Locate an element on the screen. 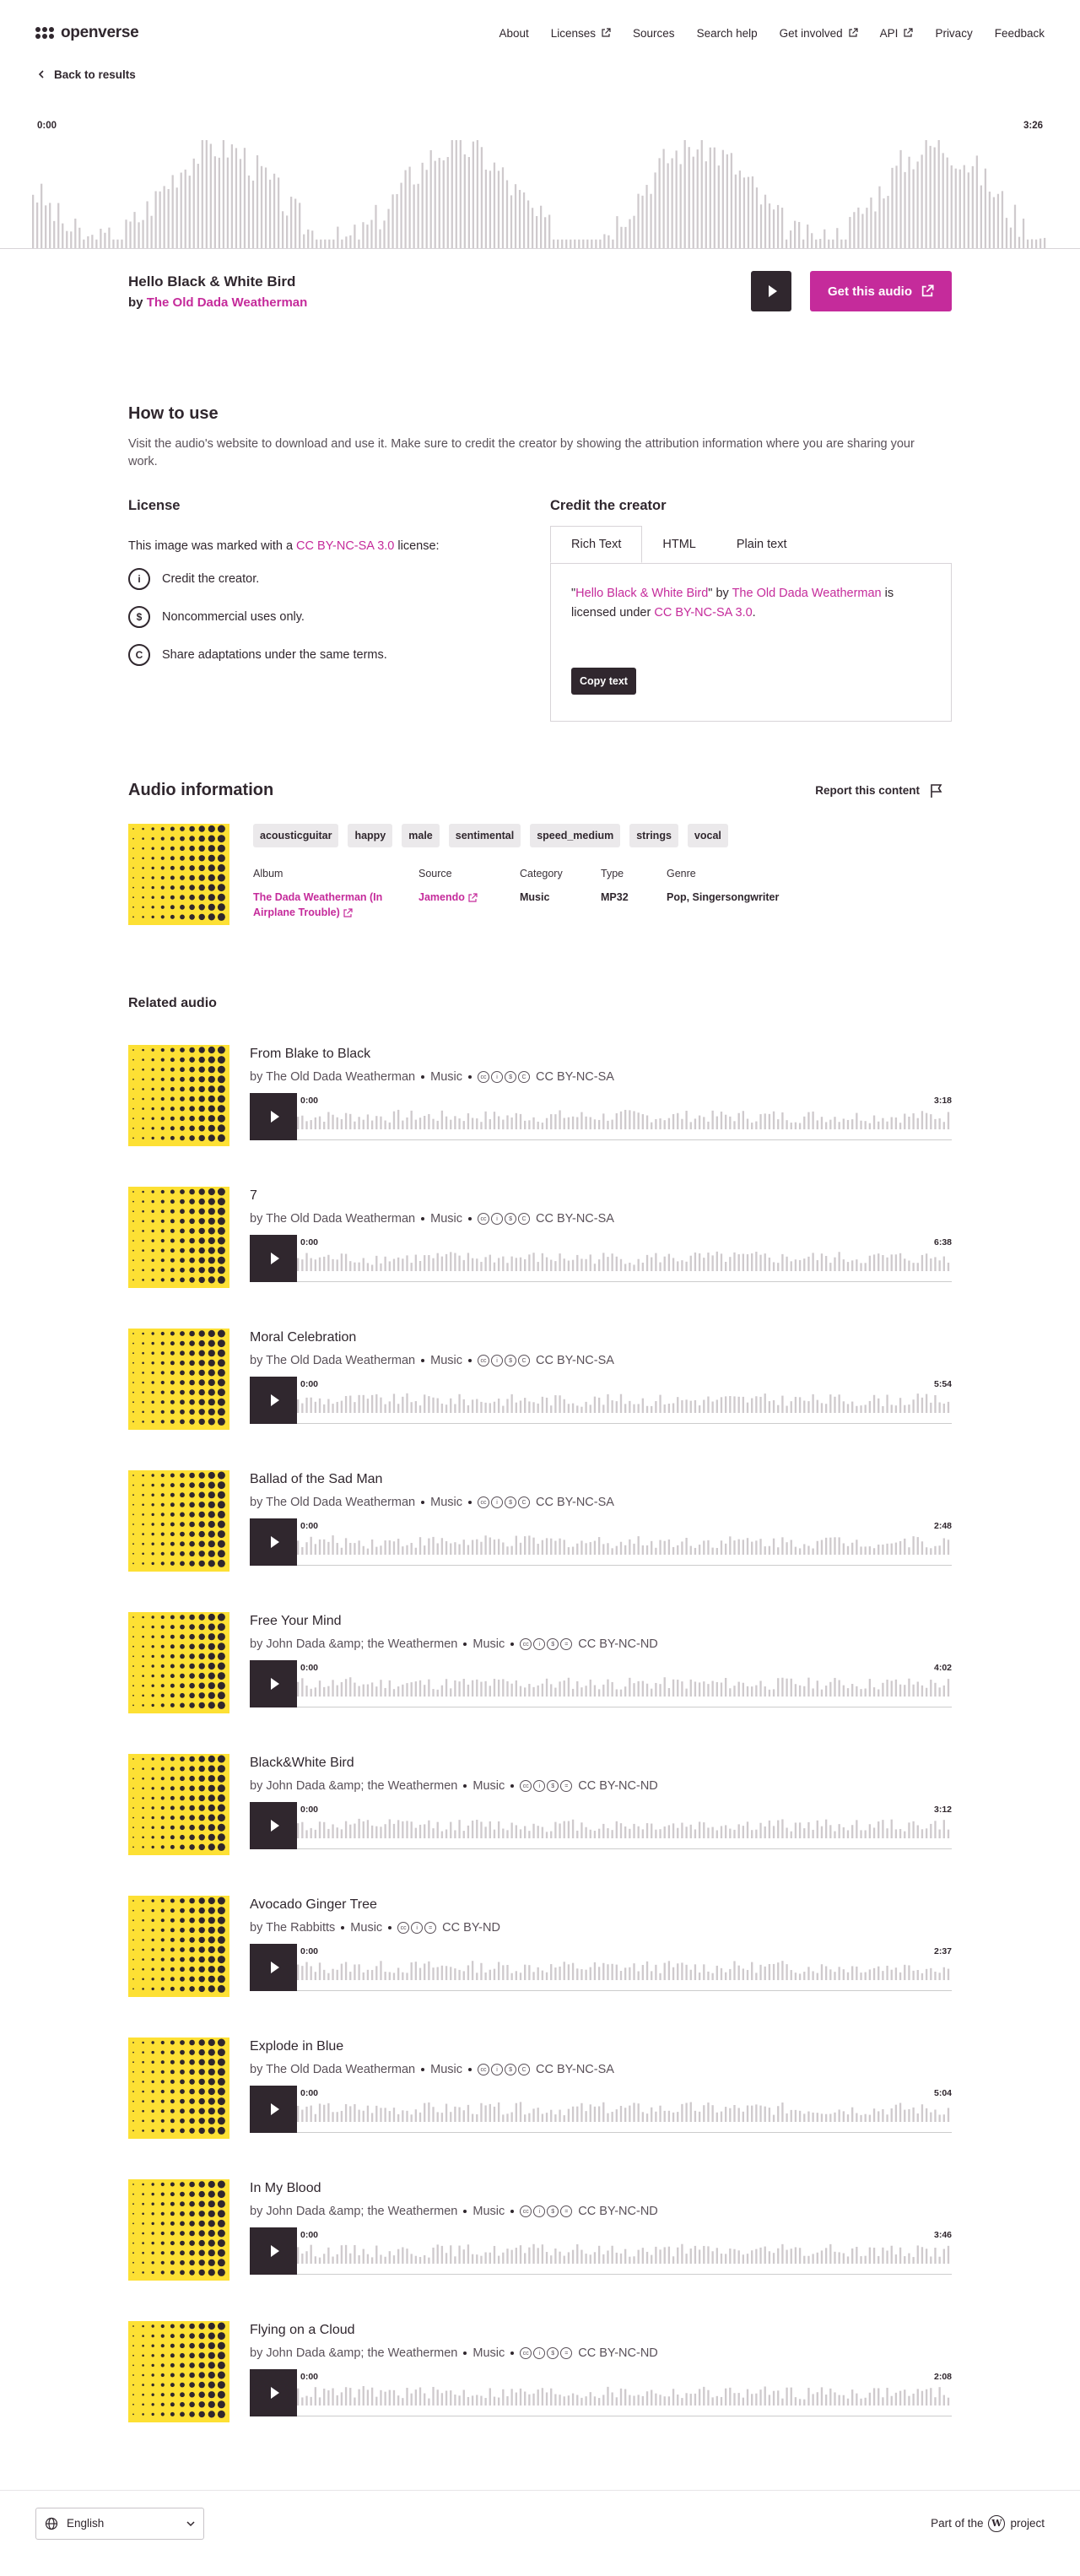  tag-chip: sentimental is located at coordinates (484, 836).